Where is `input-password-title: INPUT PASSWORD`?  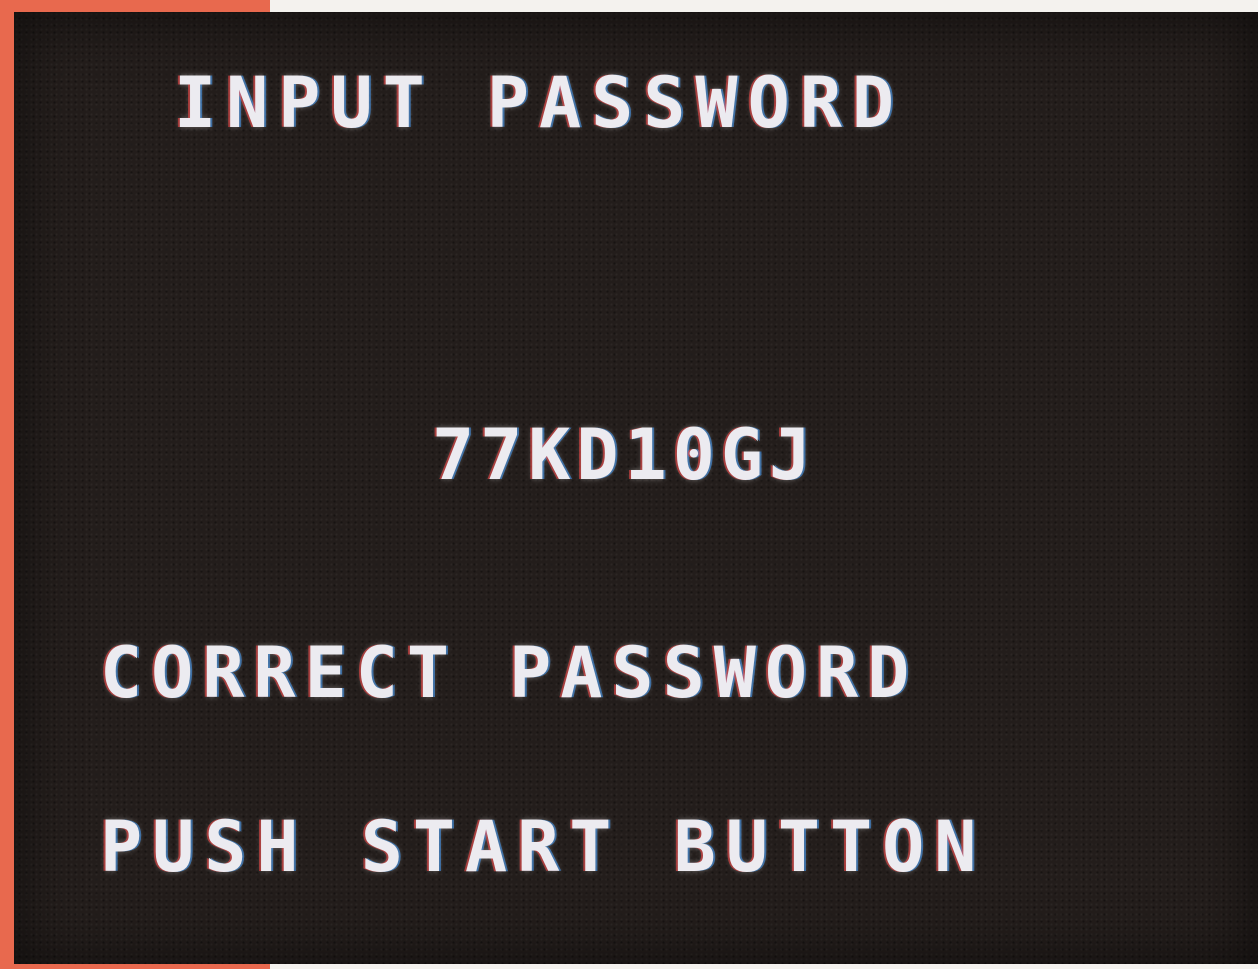 input-password-title: INPUT PASSWORD is located at coordinates (539, 103).